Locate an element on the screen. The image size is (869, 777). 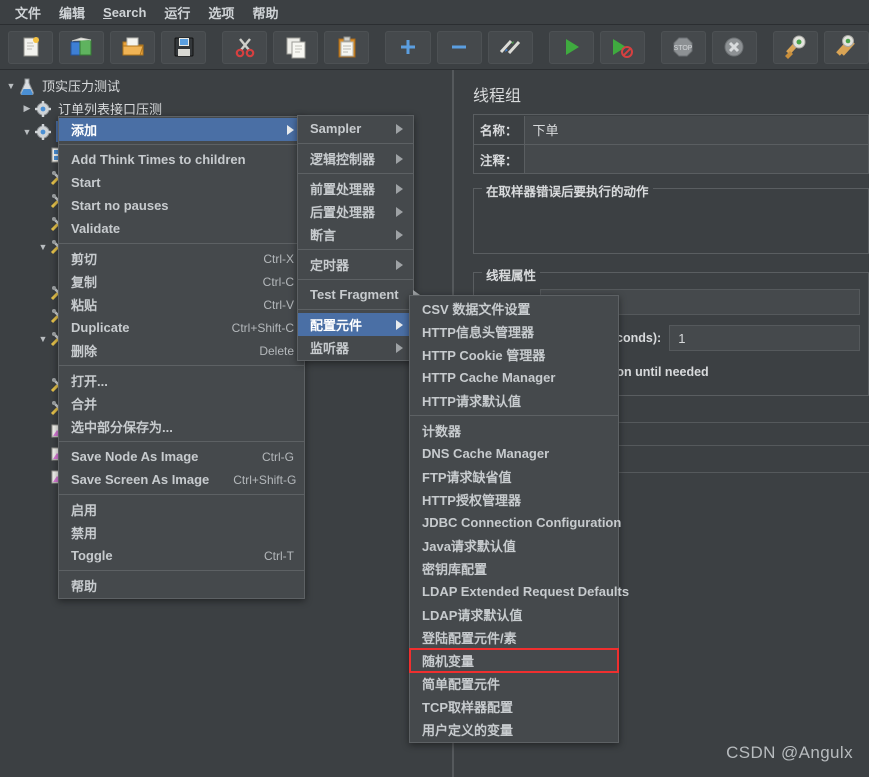
config-menu-item-label: DNS Cache Manager is located at coordinates (486, 453).